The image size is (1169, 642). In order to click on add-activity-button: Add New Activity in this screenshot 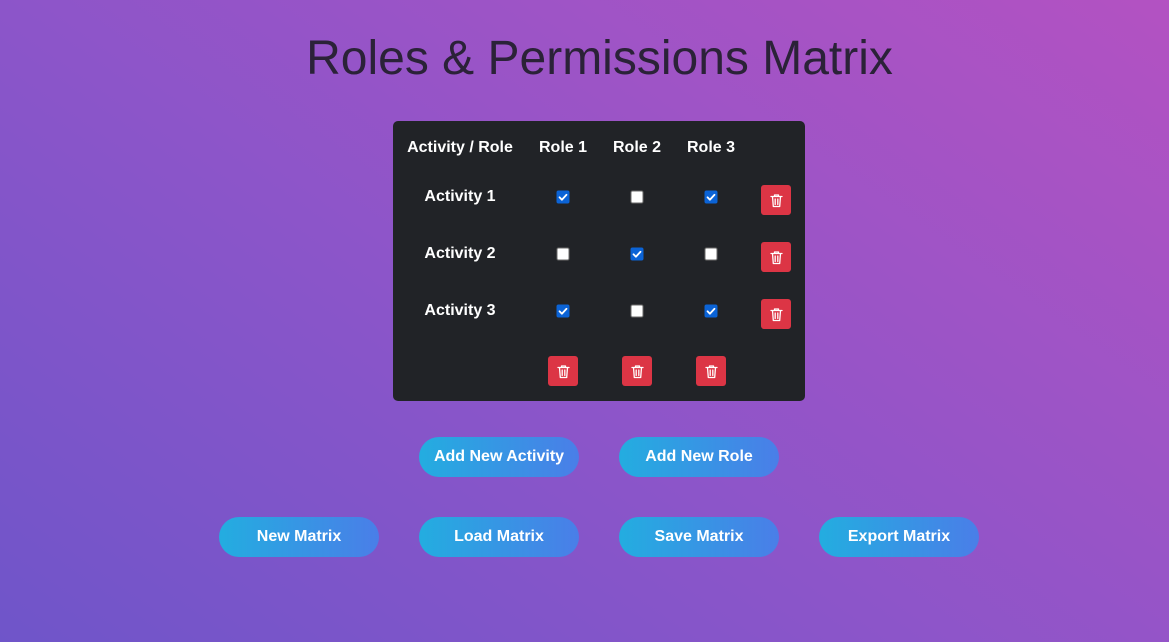, I will do `click(499, 457)`.